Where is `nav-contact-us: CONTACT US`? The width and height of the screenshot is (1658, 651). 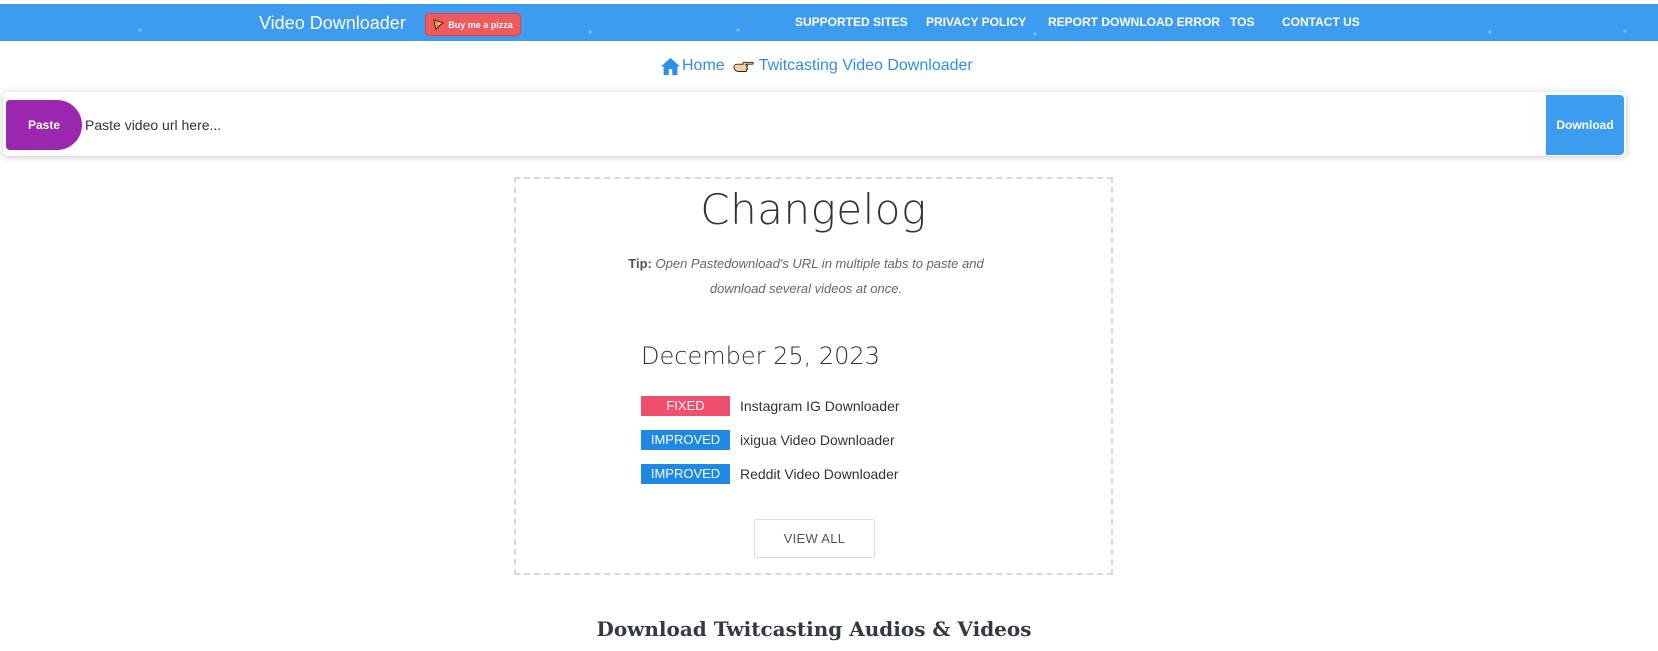 nav-contact-us: CONTACT US is located at coordinates (1321, 22).